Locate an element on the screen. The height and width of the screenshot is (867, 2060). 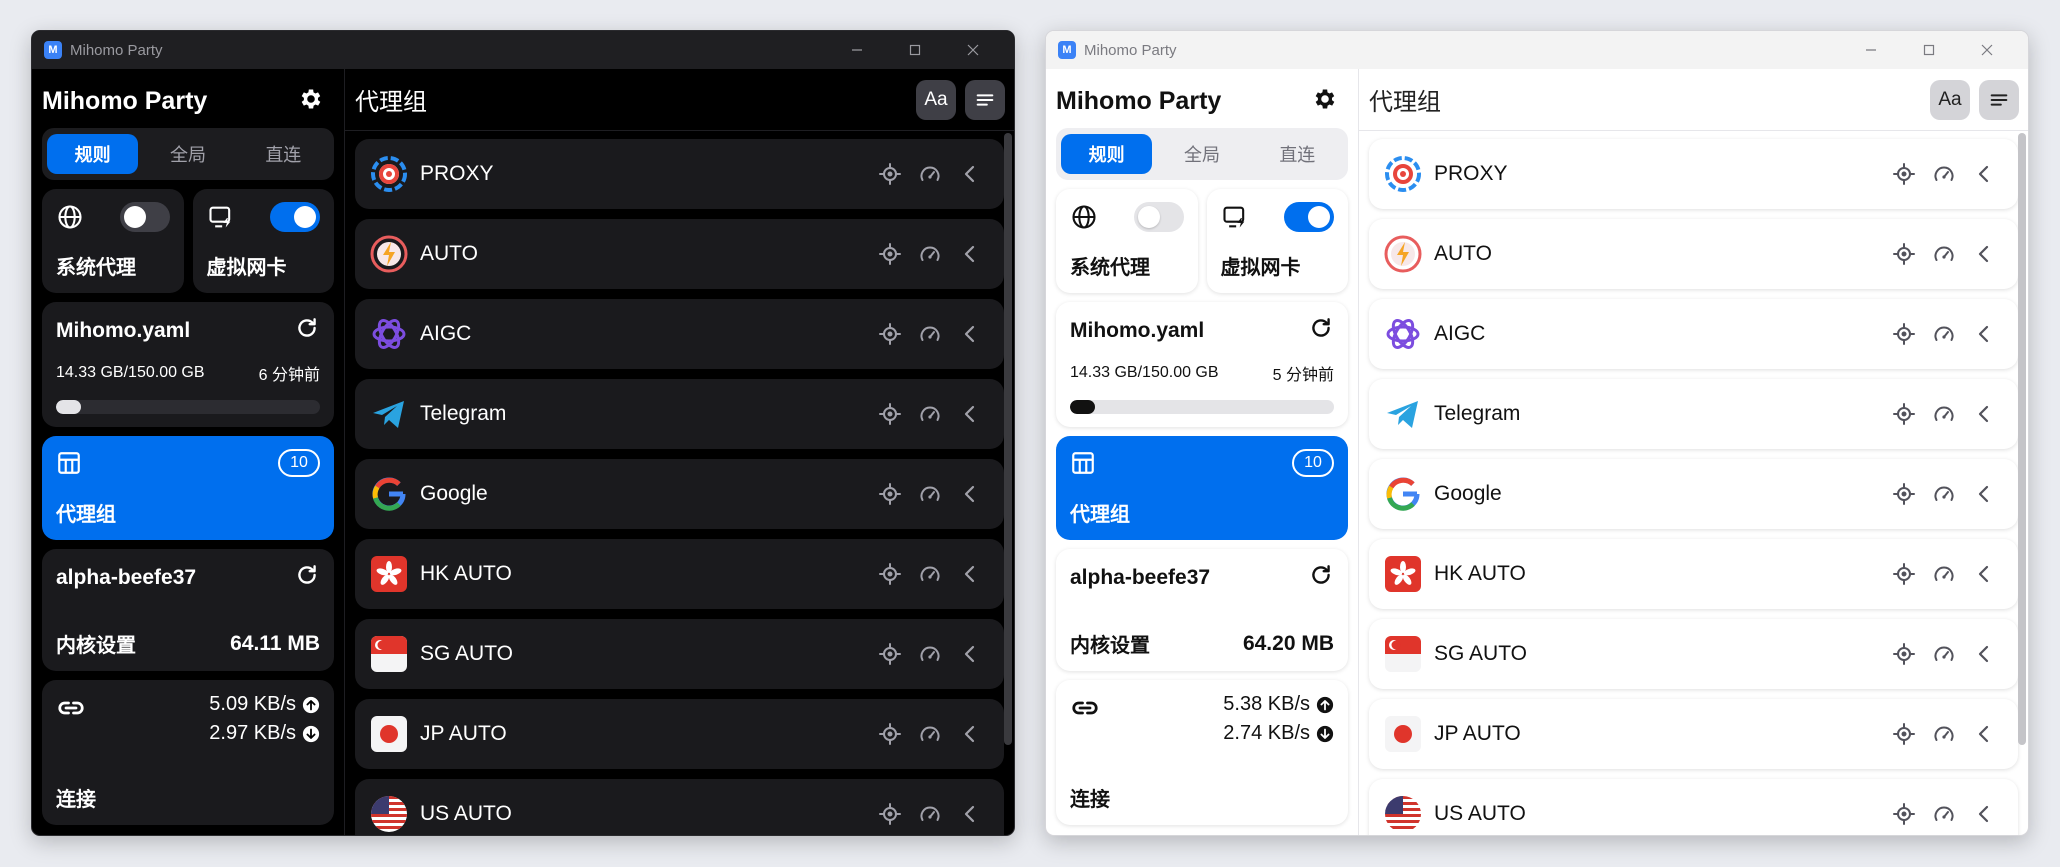
core-card: alpha-beefe37 内核设置 64.20 MB is located at coordinates (1202, 610).